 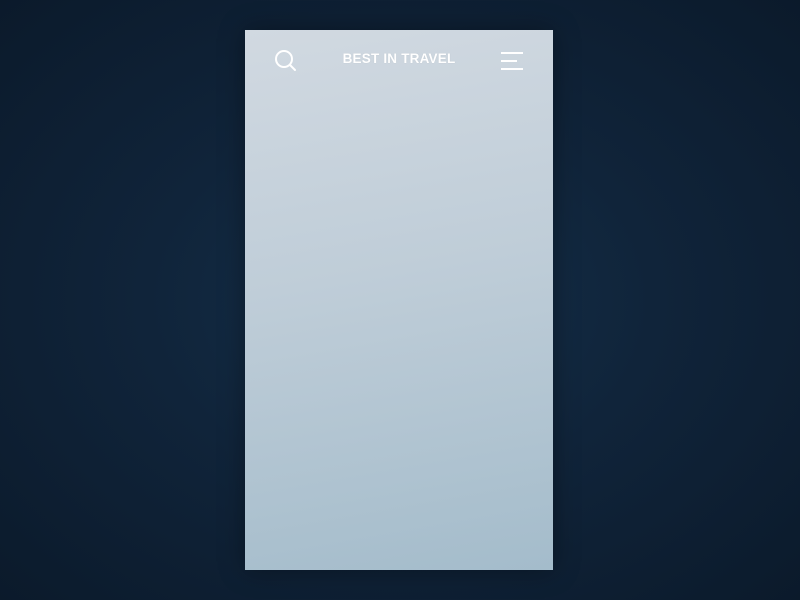 I want to click on search-button, so click(x=286, y=61).